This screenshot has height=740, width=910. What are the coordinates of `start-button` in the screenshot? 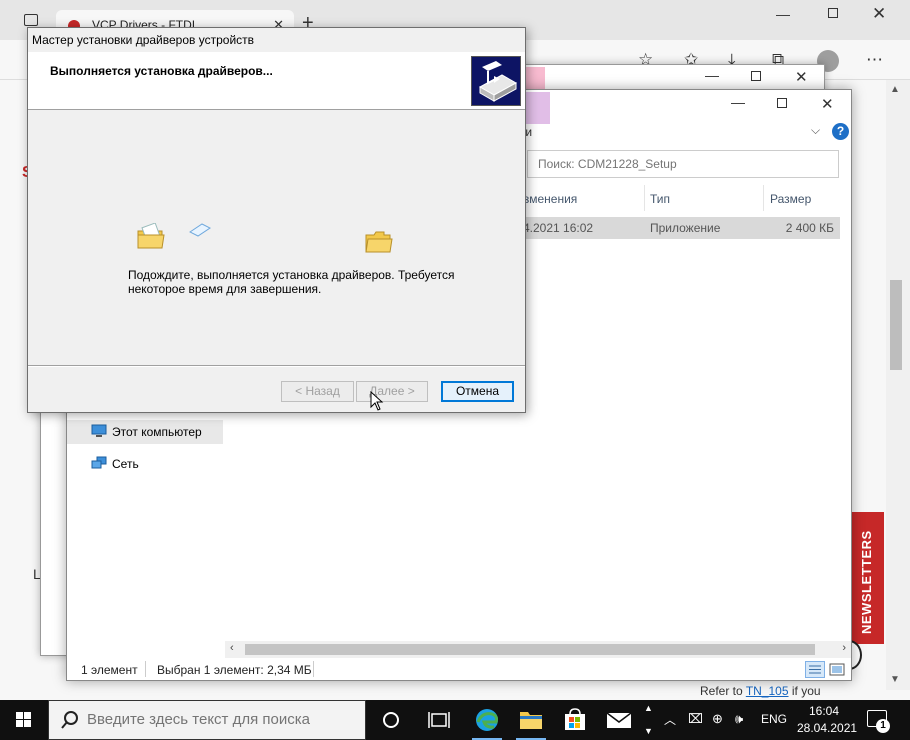 It's located at (24, 720).